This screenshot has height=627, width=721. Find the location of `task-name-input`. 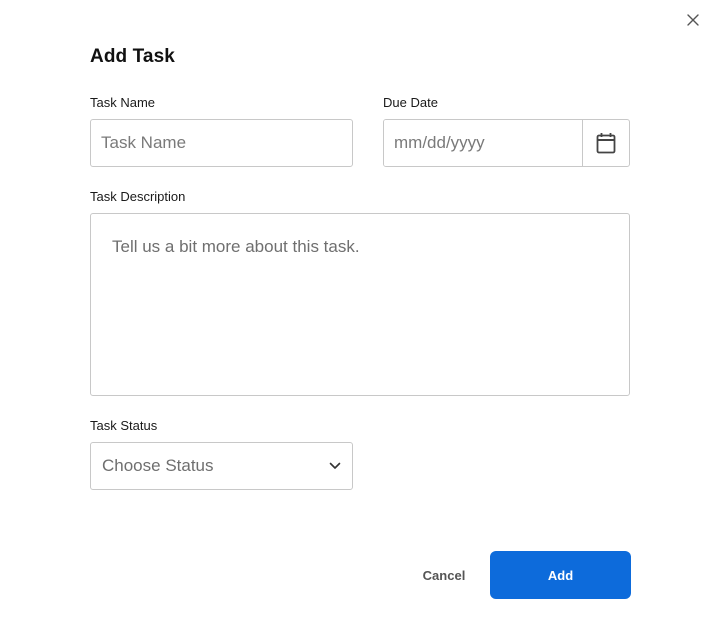

task-name-input is located at coordinates (221, 143).